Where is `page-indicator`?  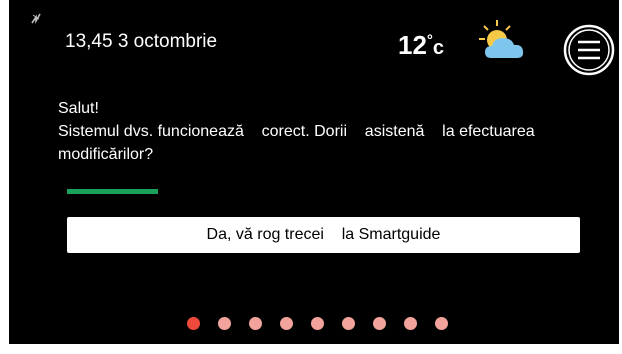 page-indicator is located at coordinates (317, 323).